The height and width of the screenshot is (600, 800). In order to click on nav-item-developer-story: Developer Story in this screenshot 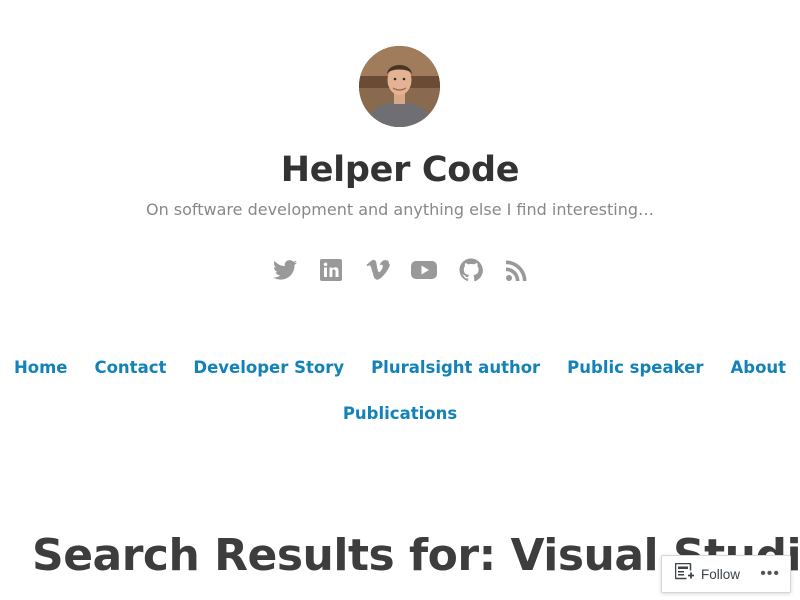, I will do `click(268, 368)`.